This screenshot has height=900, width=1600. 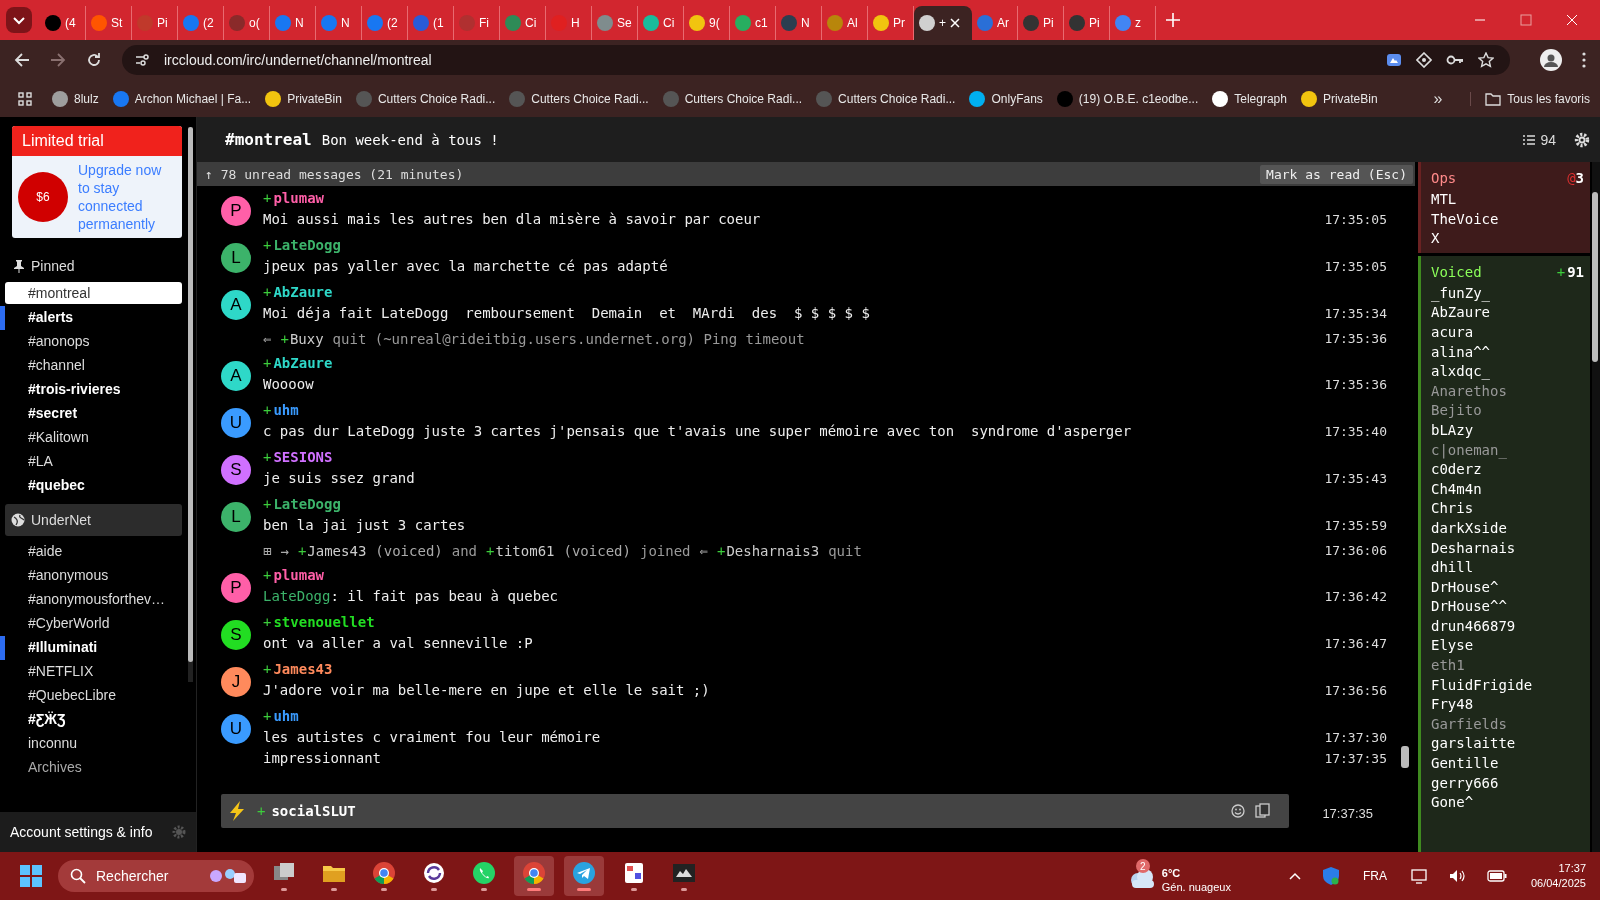 I want to click on network-header: UnderNet, so click(x=93, y=520).